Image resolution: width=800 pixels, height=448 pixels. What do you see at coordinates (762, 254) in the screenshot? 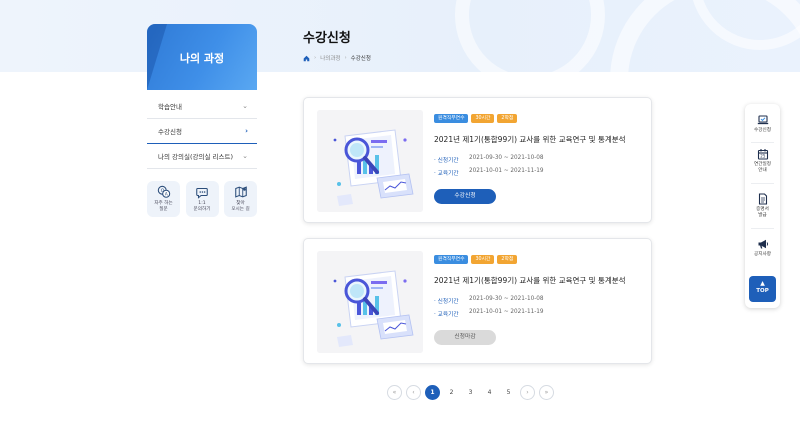
I see `quick-notice-label: 공지사항` at bounding box center [762, 254].